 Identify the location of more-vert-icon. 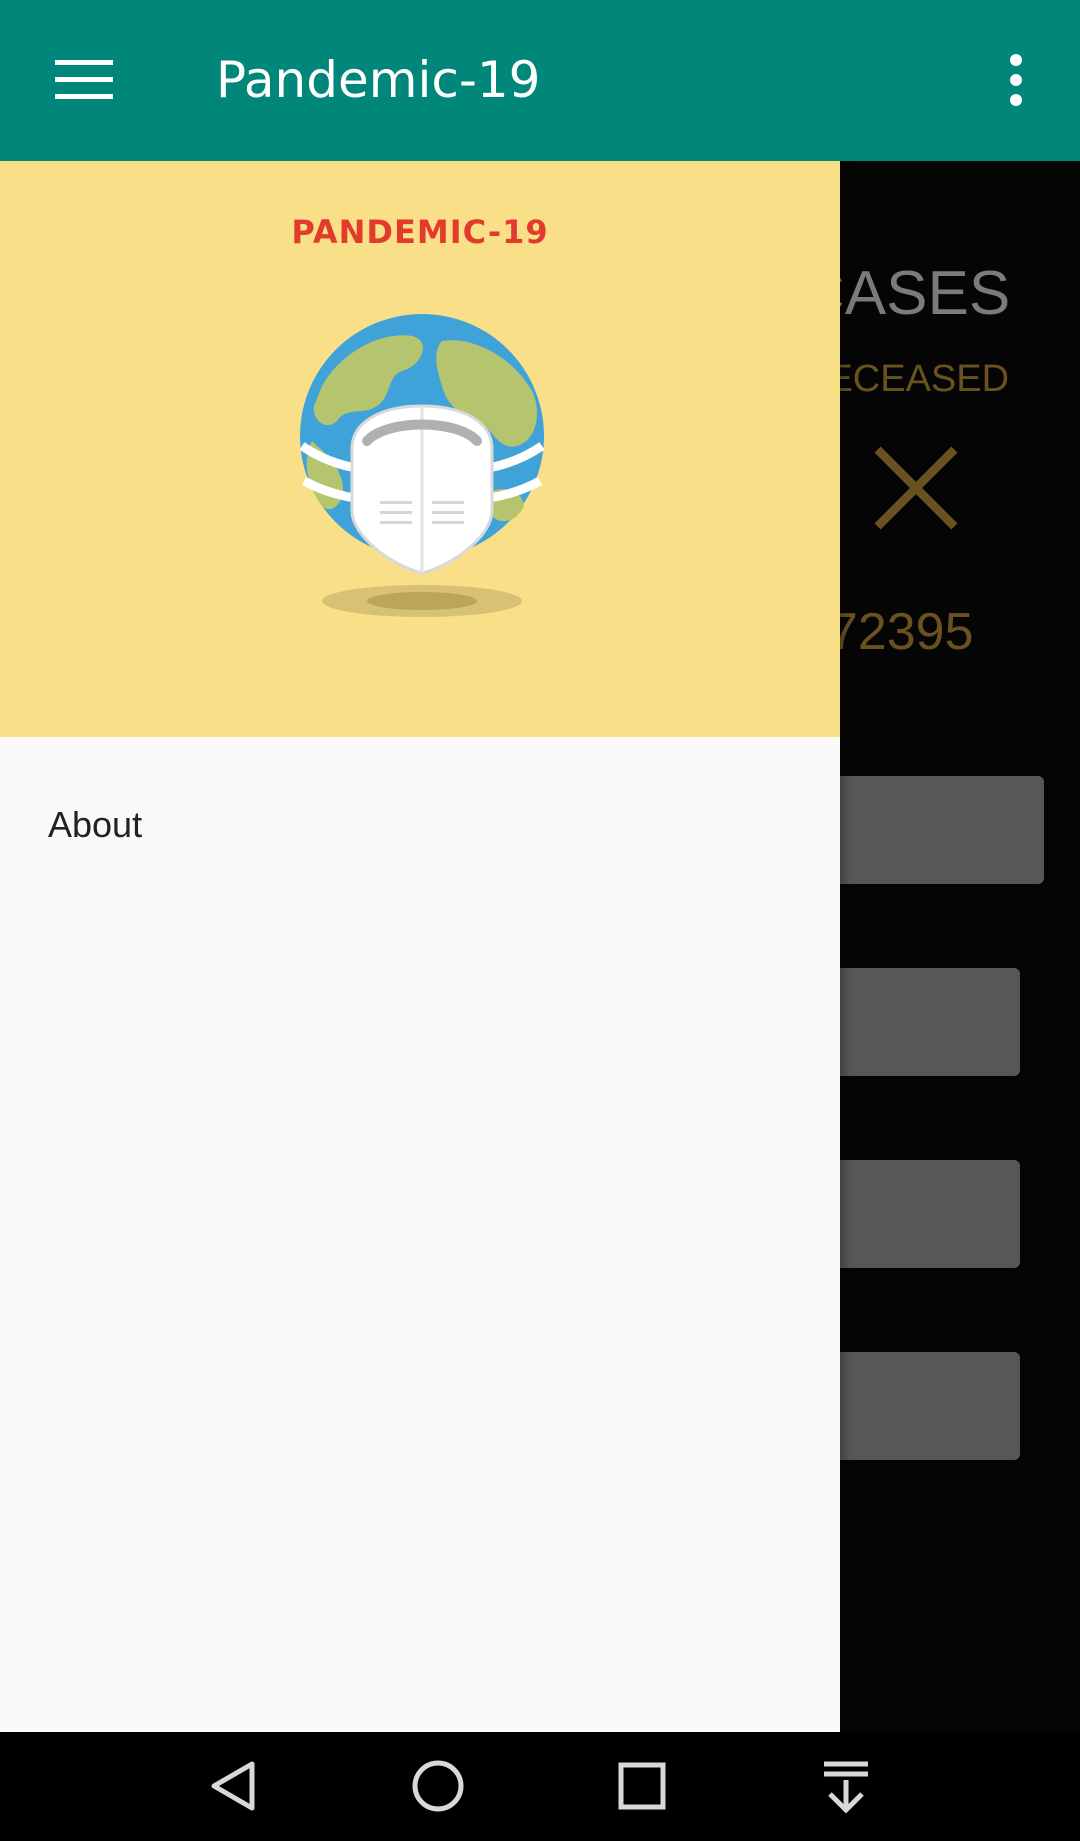
(1016, 80).